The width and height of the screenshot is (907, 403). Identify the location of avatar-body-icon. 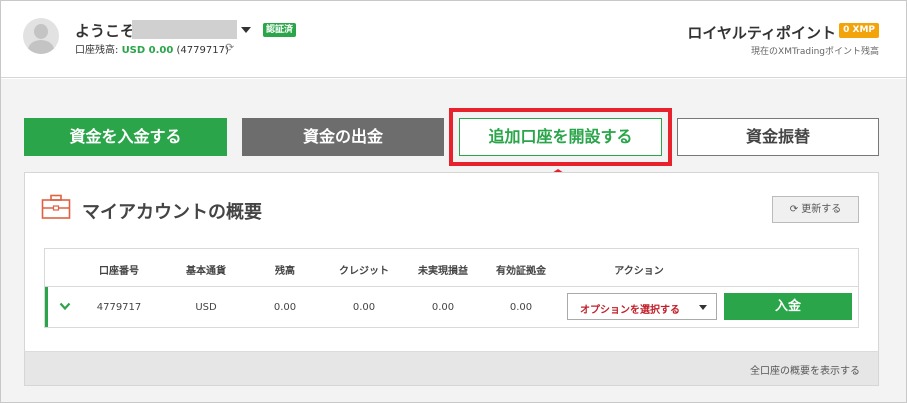
(41, 47).